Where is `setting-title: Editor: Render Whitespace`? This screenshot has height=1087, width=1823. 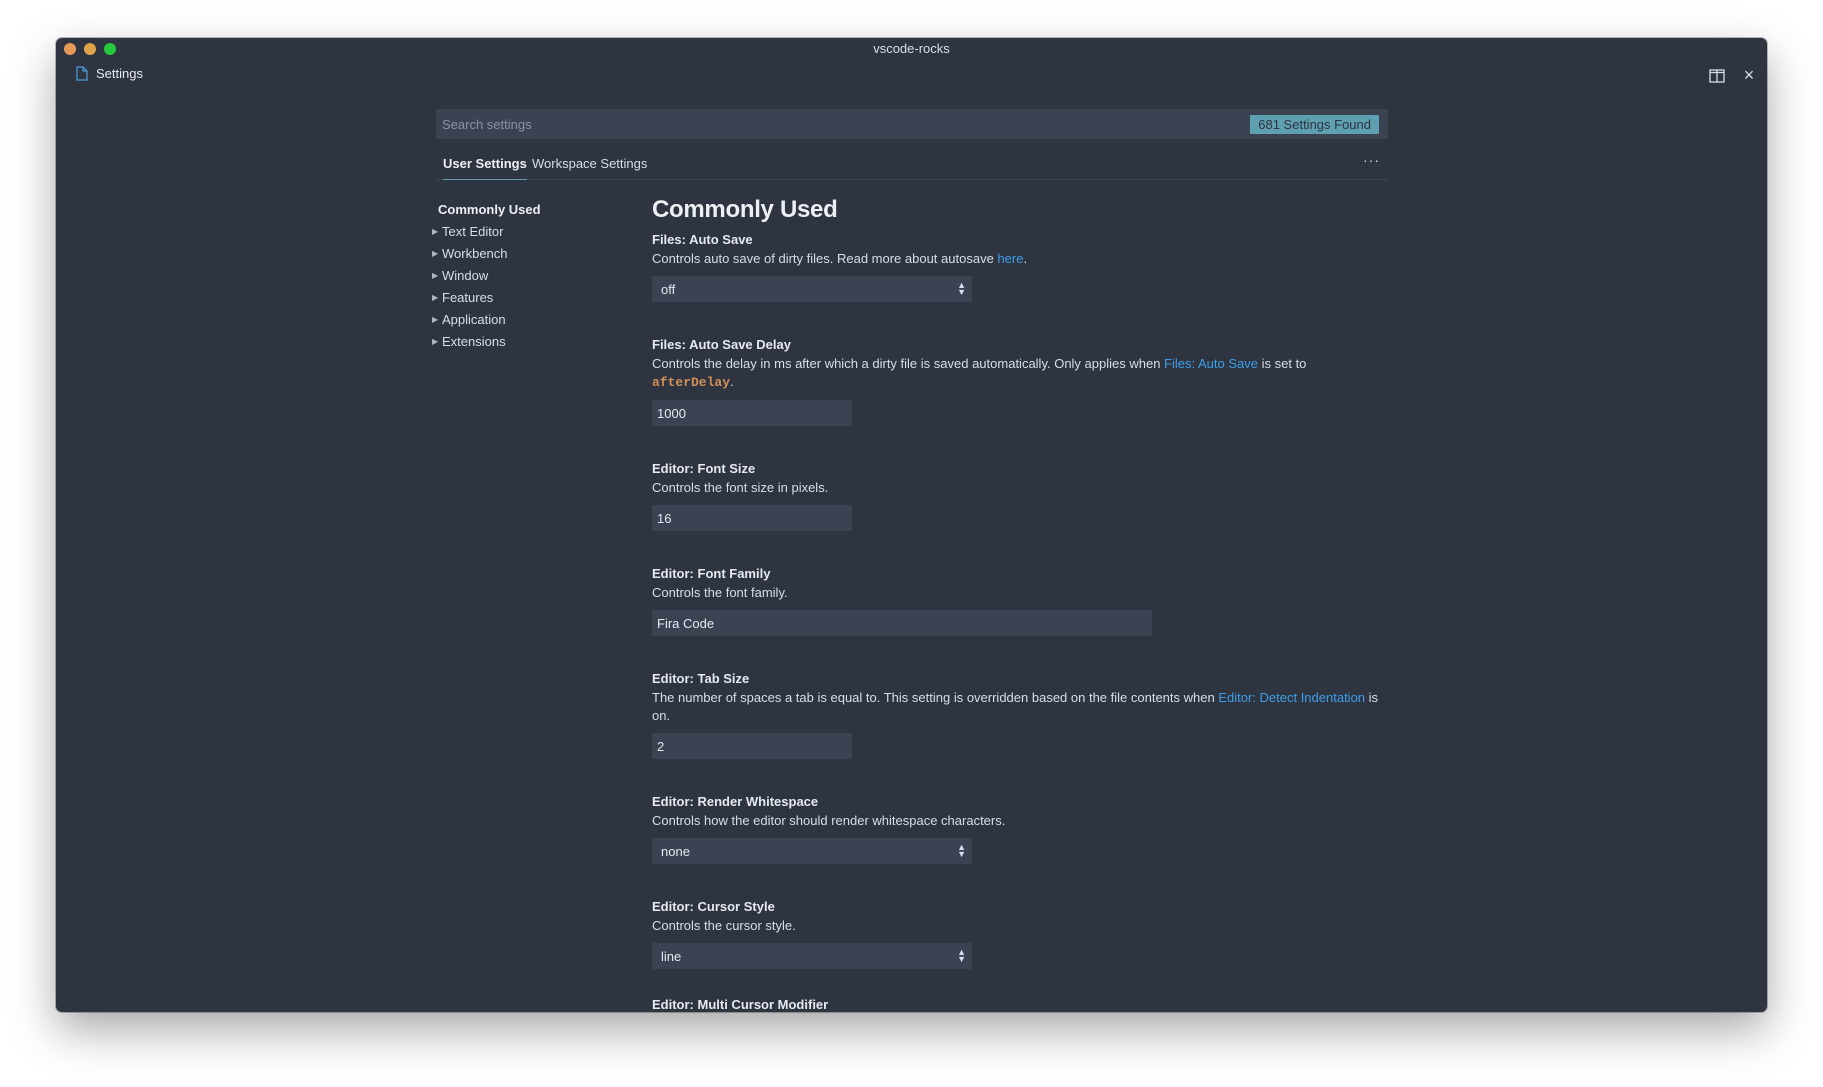
setting-title: Editor: Render Whitespace is located at coordinates (735, 801).